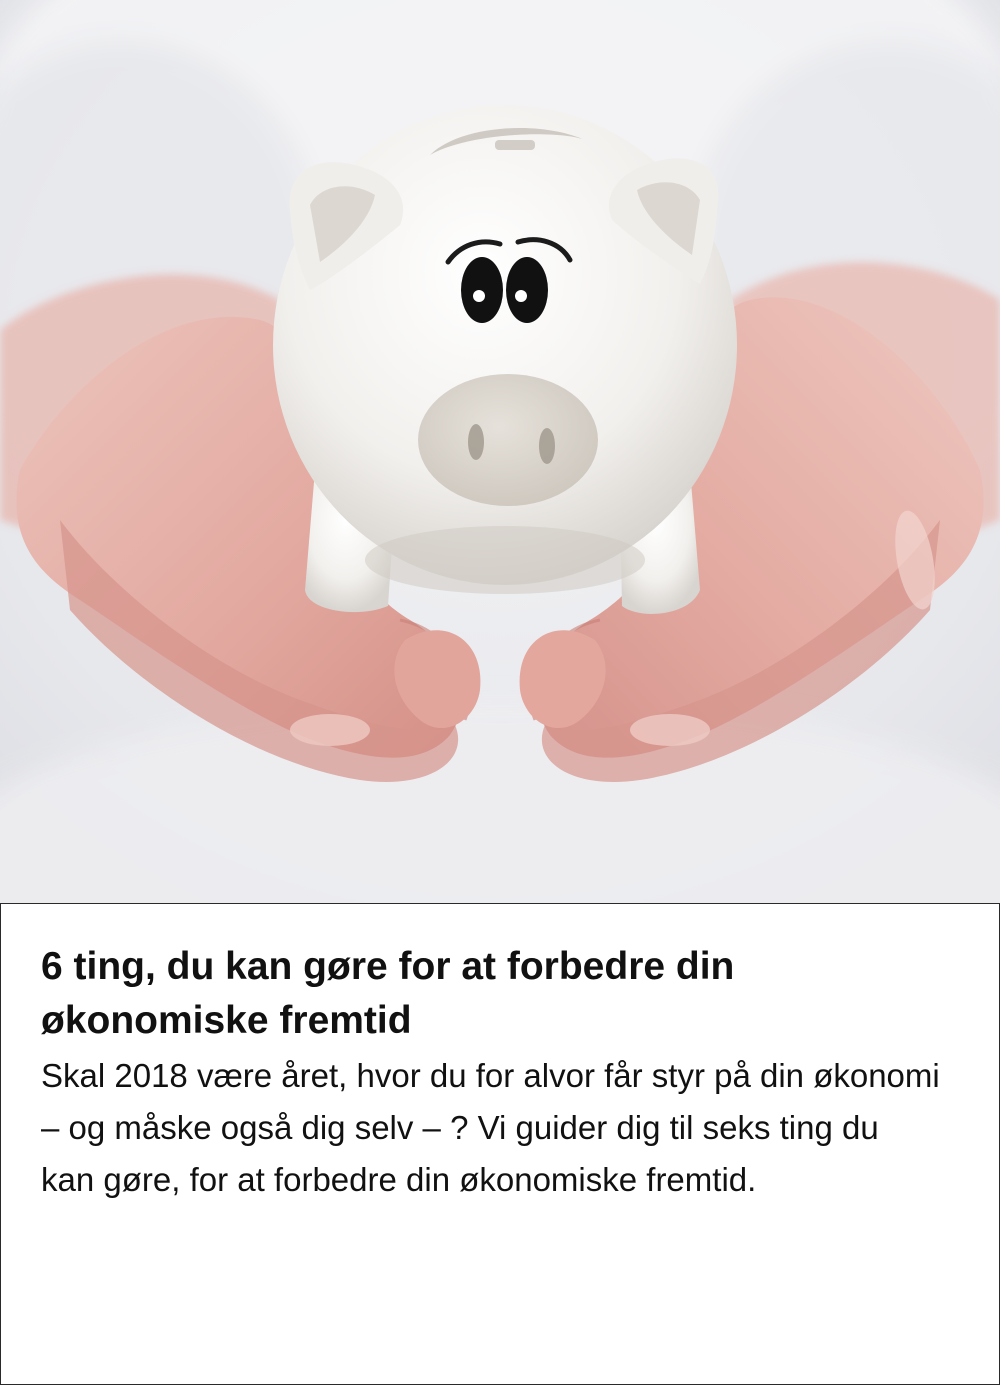 The height and width of the screenshot is (1385, 1000). What do you see at coordinates (527, 290) in the screenshot?
I see `right-eye` at bounding box center [527, 290].